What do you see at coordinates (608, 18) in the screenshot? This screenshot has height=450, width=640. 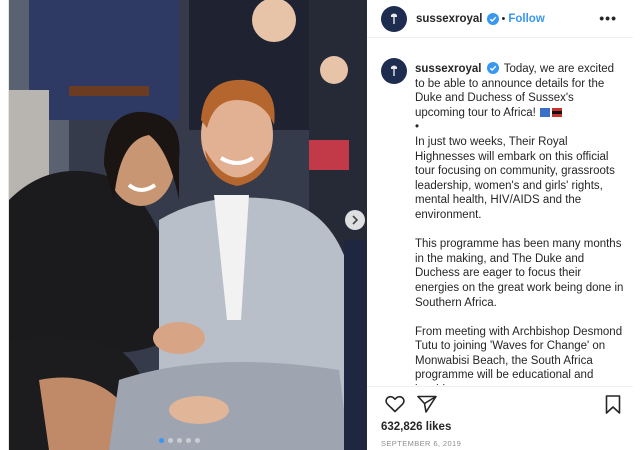 I see `more-options-button: •••` at bounding box center [608, 18].